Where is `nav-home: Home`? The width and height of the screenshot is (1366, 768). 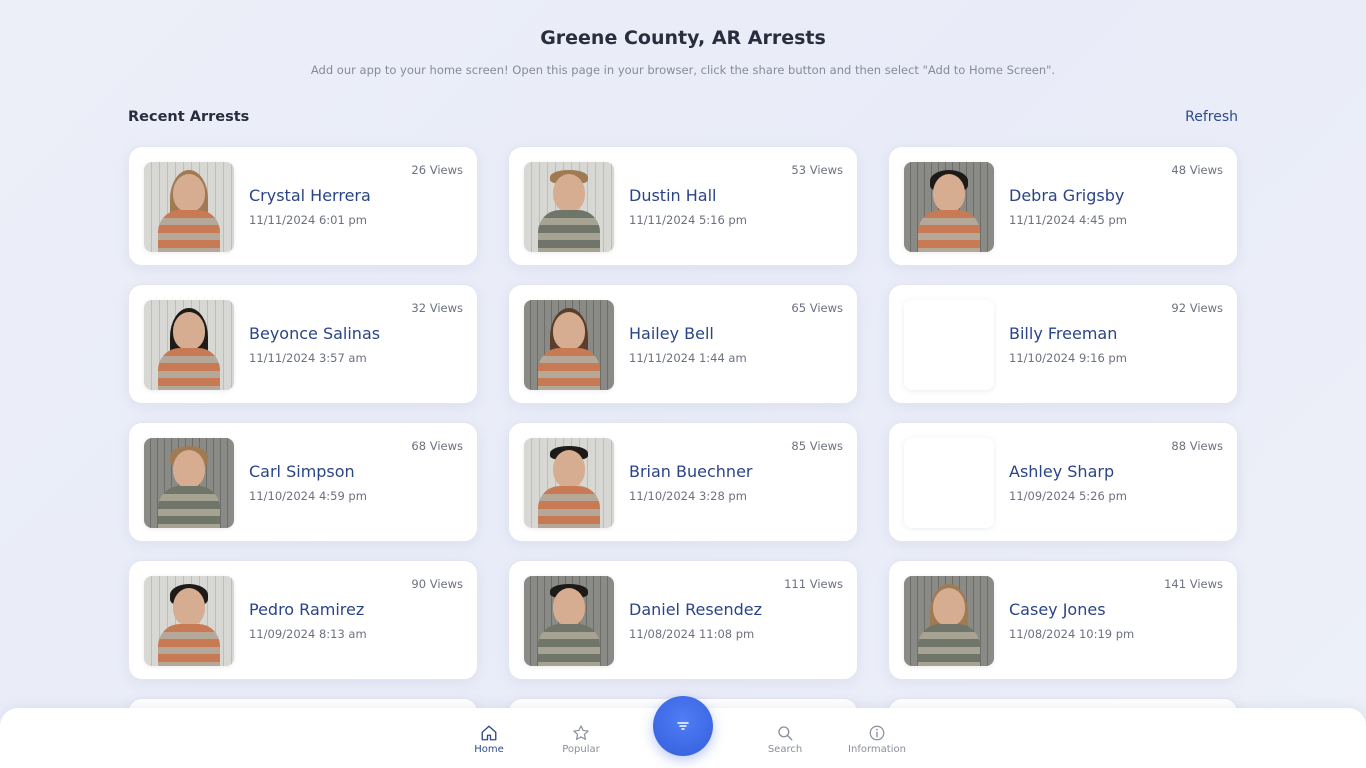 nav-home: Home is located at coordinates (489, 739).